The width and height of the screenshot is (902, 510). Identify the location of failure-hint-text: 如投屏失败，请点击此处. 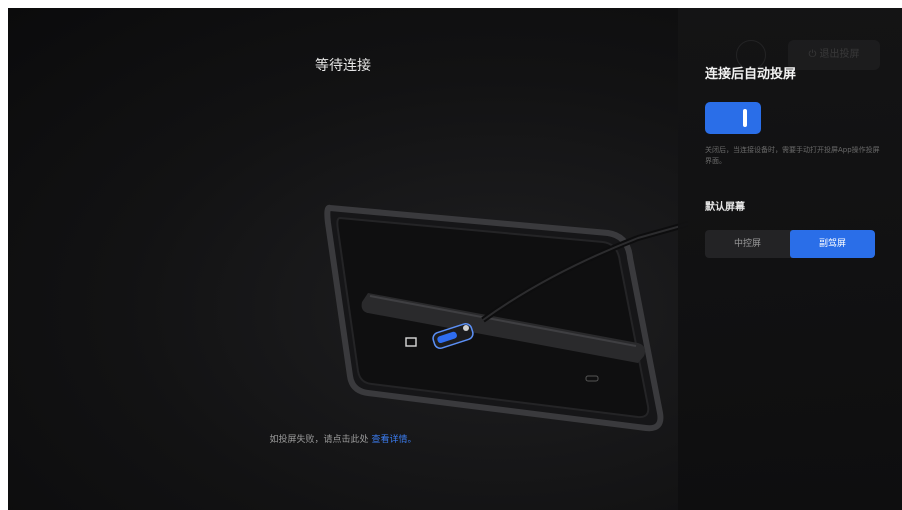
(319, 440).